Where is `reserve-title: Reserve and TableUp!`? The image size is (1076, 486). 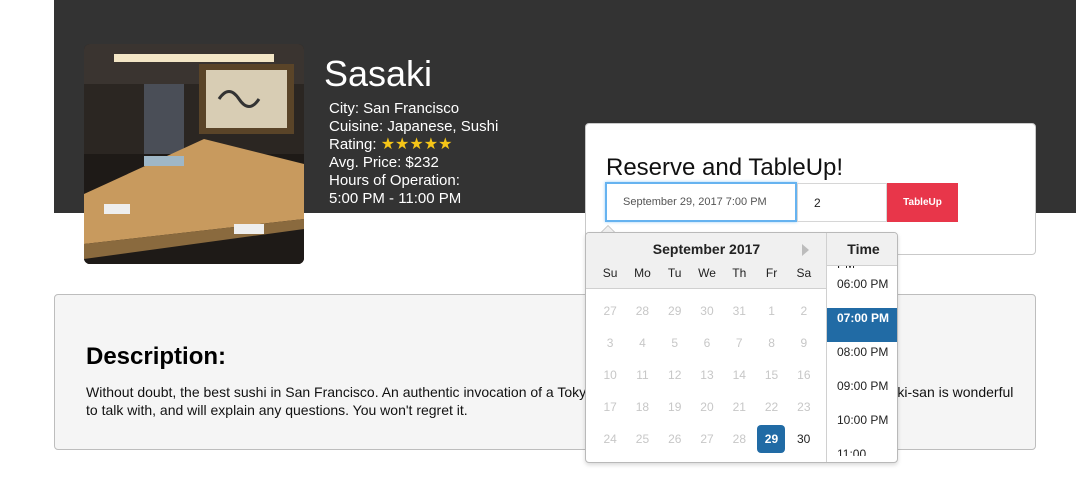
reserve-title: Reserve and TableUp! is located at coordinates (725, 167).